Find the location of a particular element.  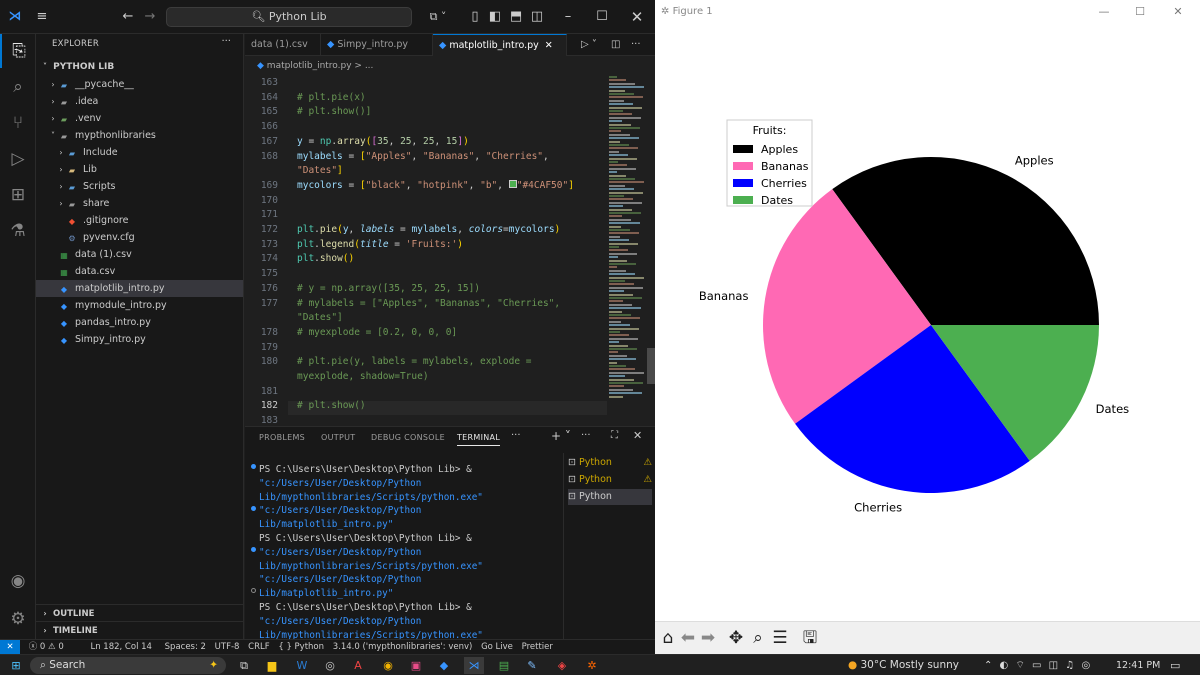

figure-maximize-icon: ☐ is located at coordinates (1140, 12).